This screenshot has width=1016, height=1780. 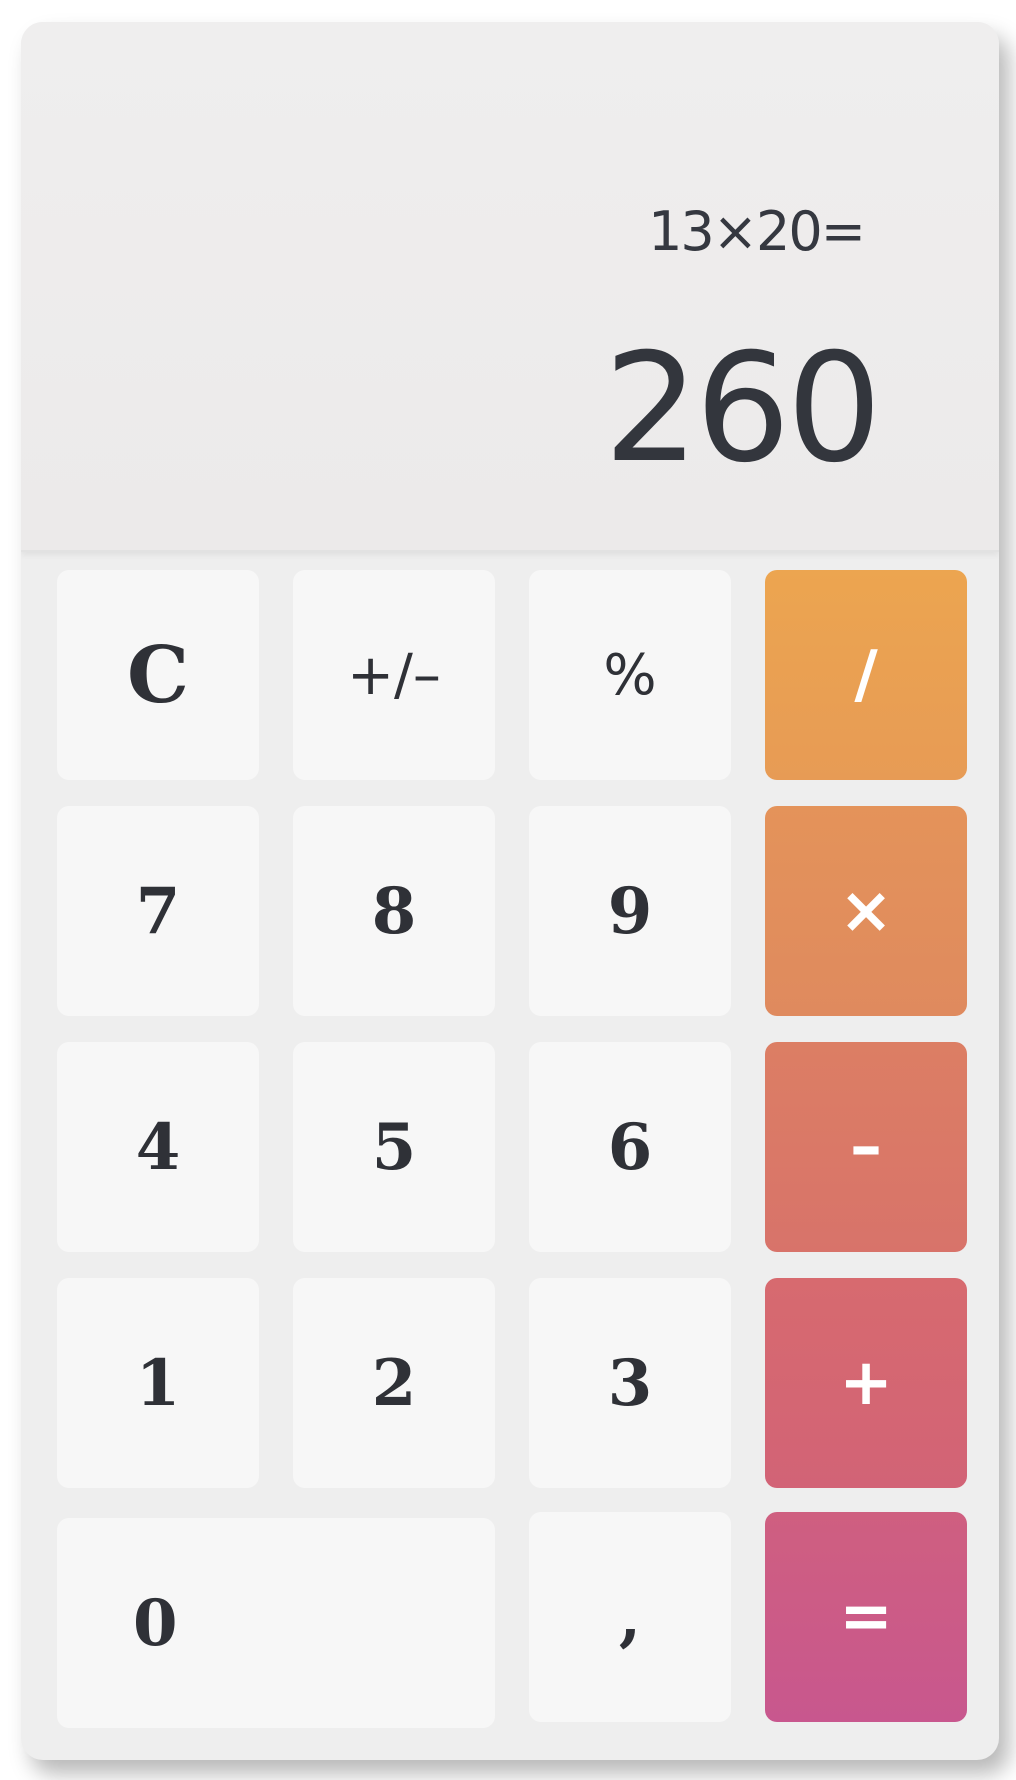 I want to click on digit-4-button: 4, so click(x=158, y=1147).